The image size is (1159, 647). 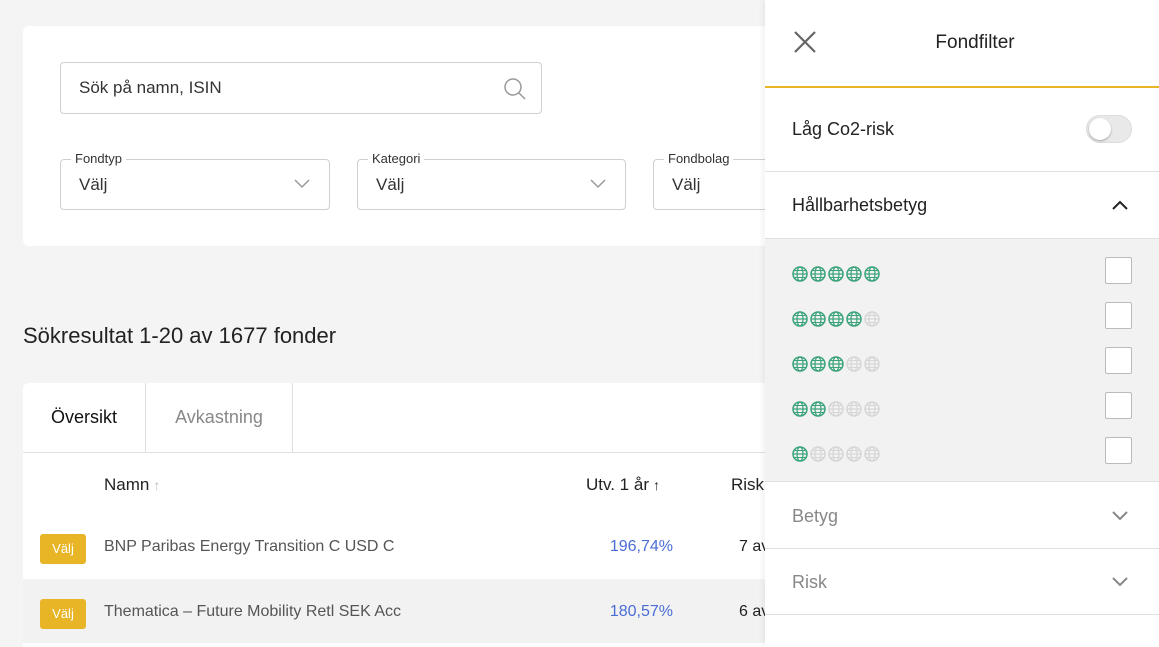 I want to click on column-header-name-label: Namn, so click(x=127, y=484).